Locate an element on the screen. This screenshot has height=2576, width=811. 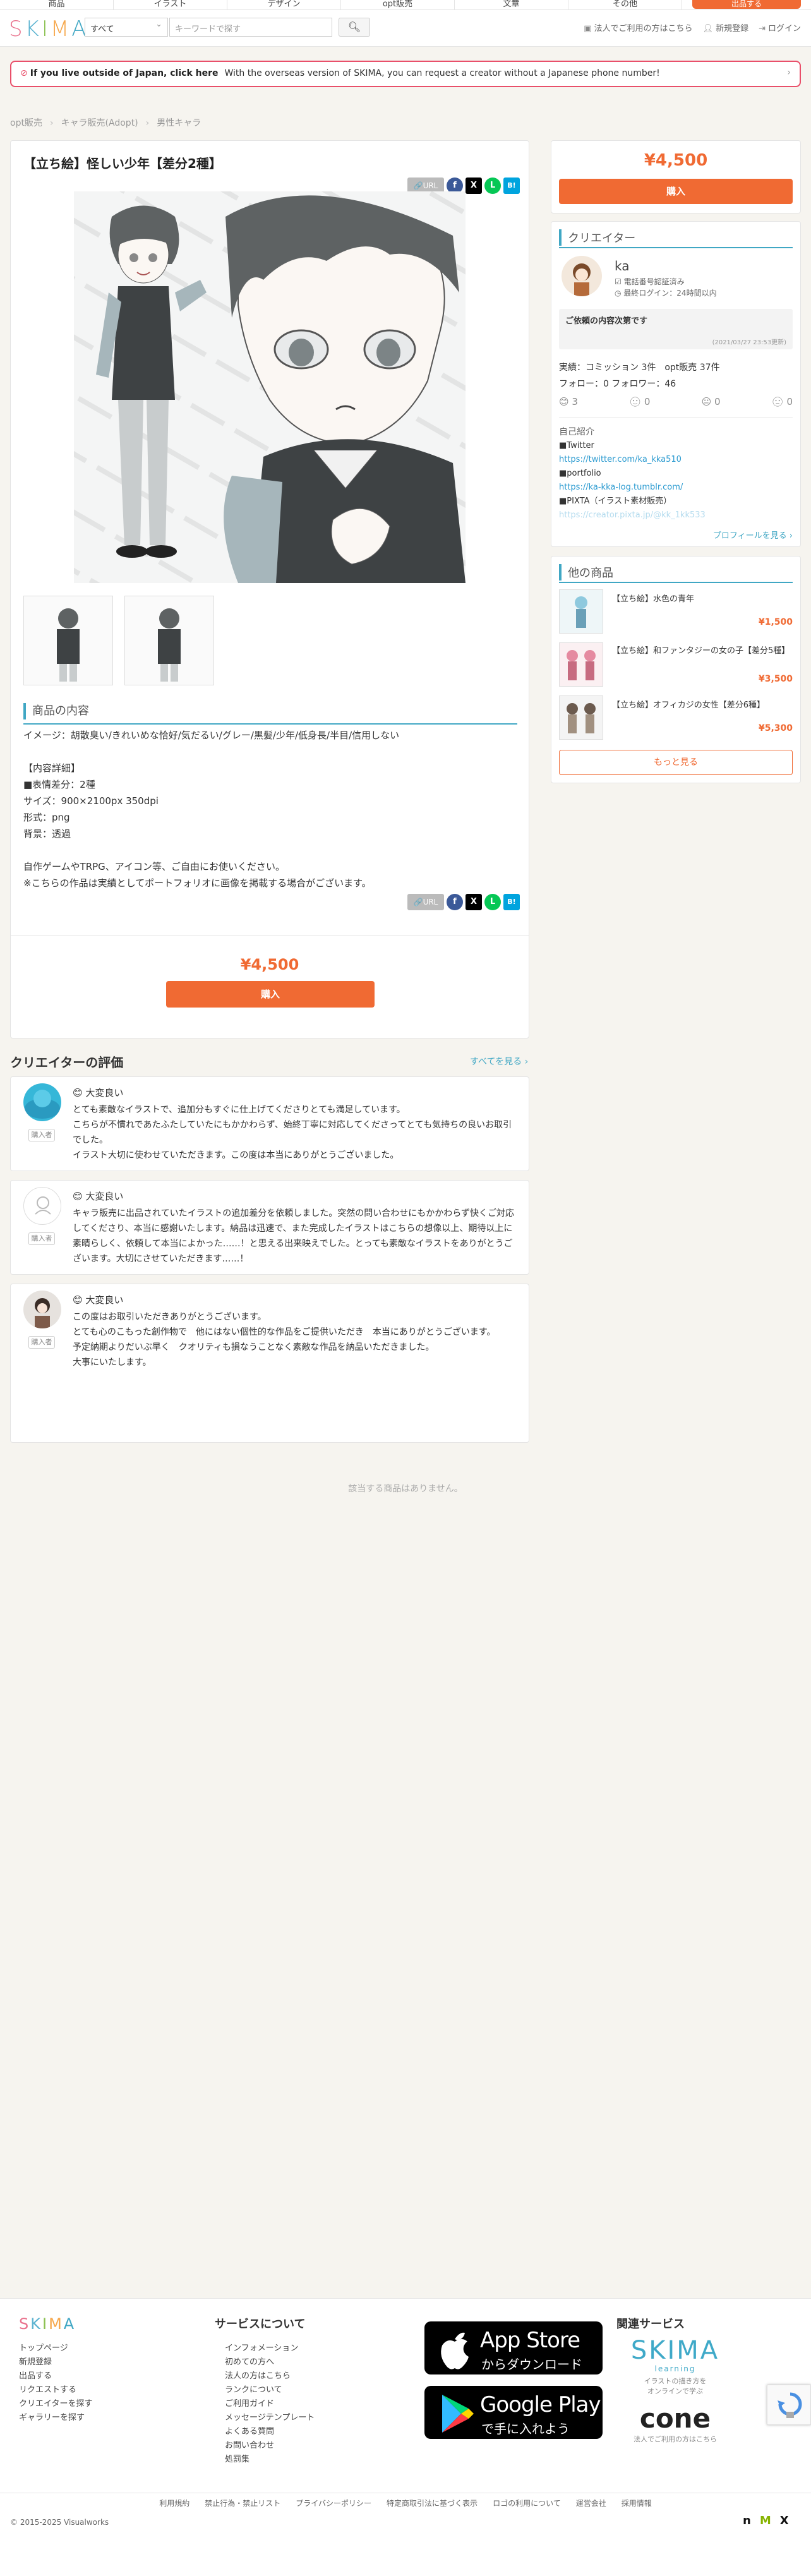
service-link: 処罰集 is located at coordinates (270, 2460).